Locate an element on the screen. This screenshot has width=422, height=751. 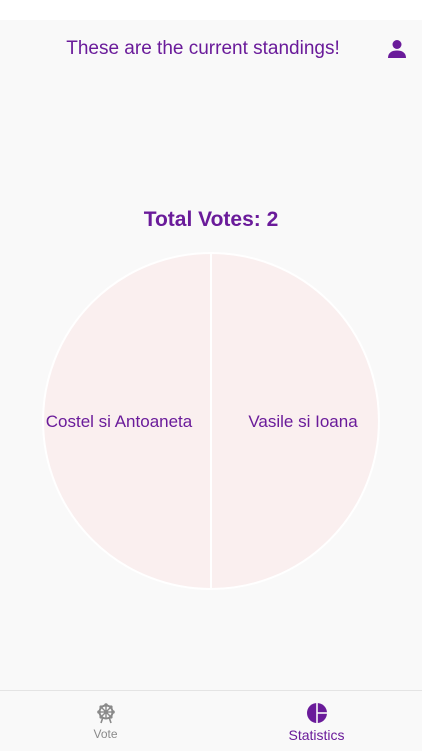
pie-slice-label: Costel si Antoaneta is located at coordinates (119, 421).